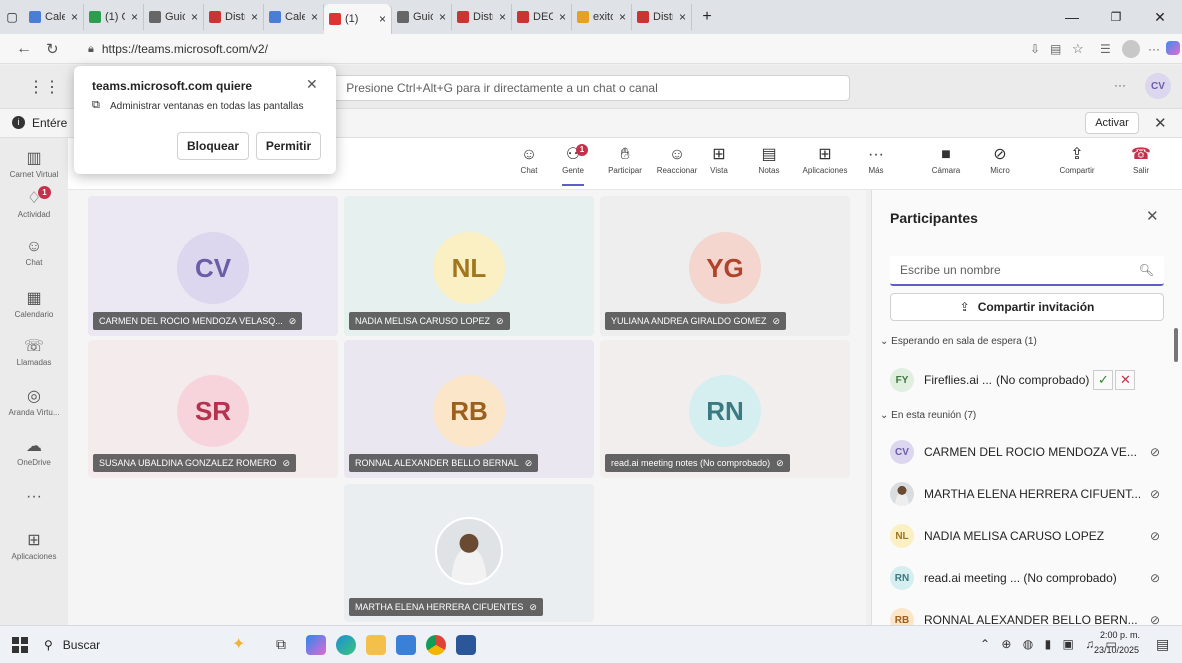 This screenshot has height=663, width=1182. I want to click on sparkle-icon: ✦, so click(238, 644).